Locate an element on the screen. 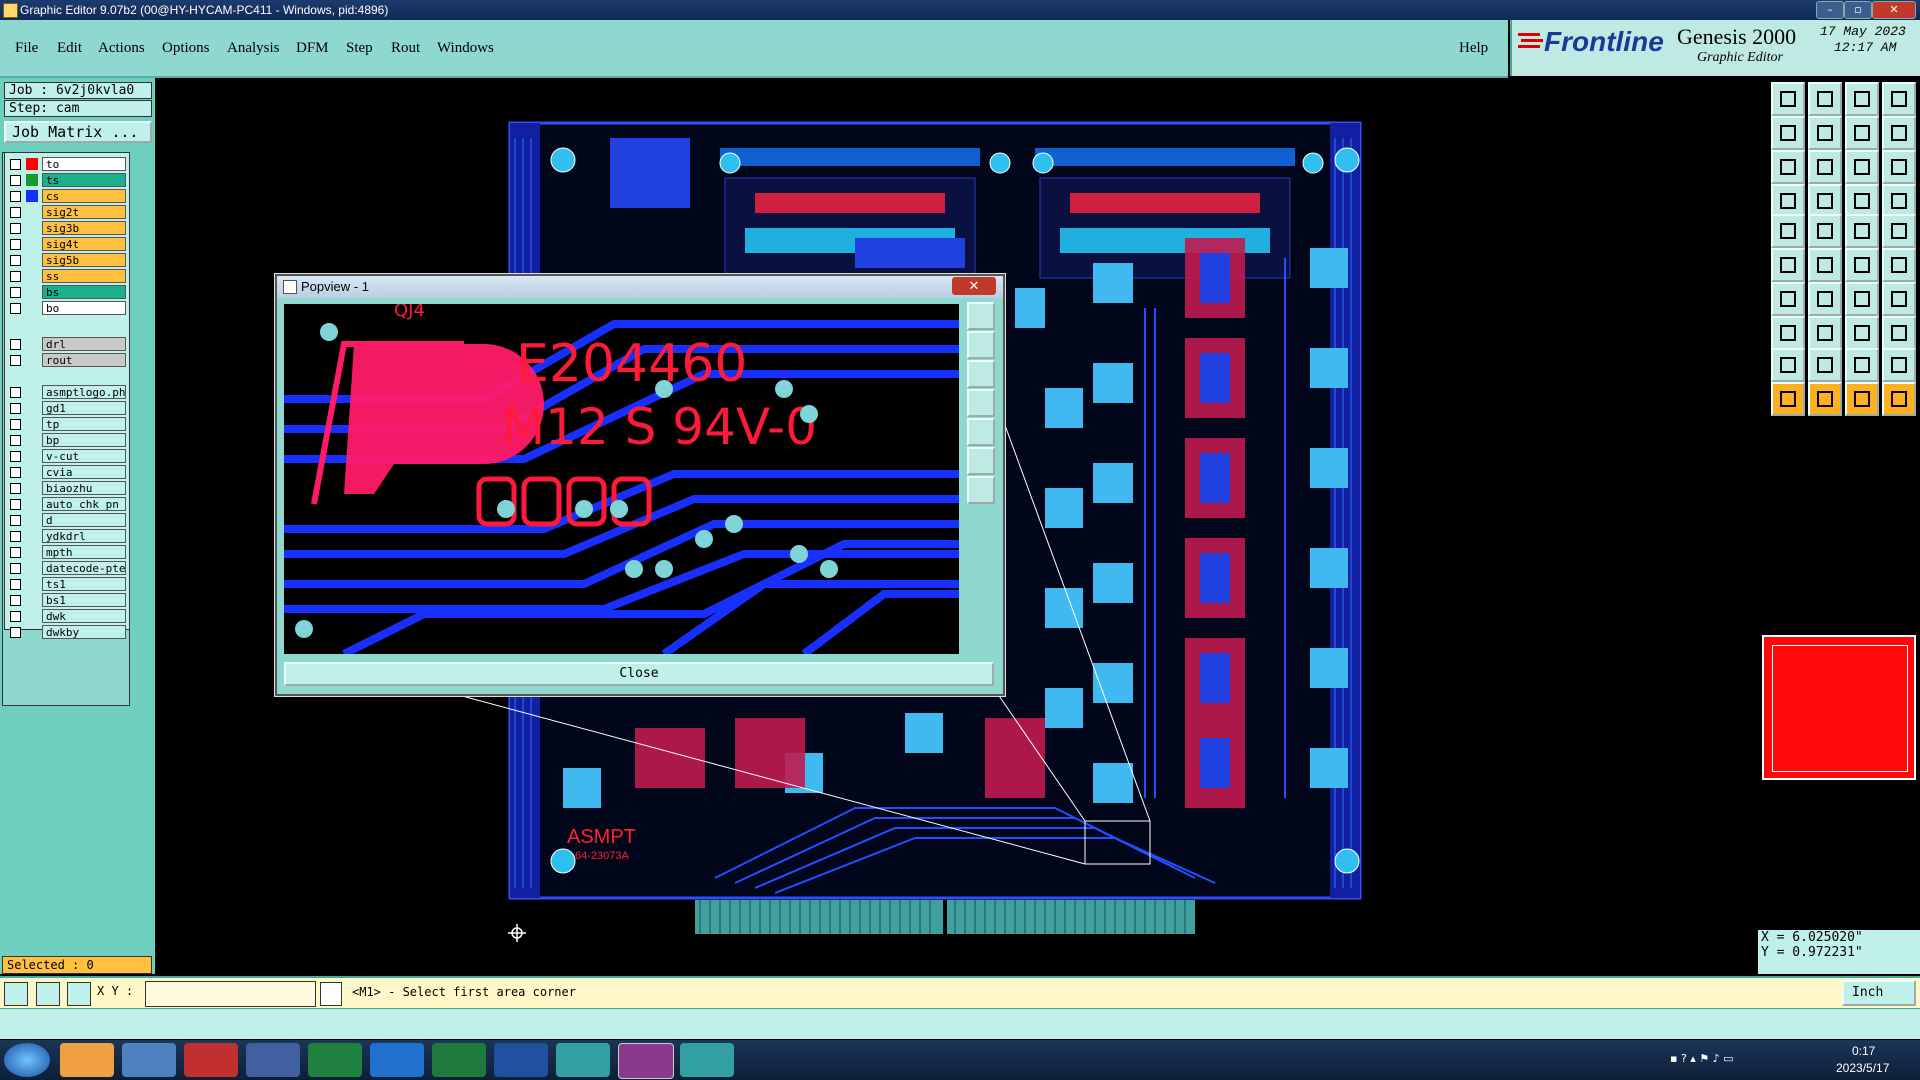 The image size is (1920, 1080). popview-close-icon: ✕ is located at coordinates (974, 286).